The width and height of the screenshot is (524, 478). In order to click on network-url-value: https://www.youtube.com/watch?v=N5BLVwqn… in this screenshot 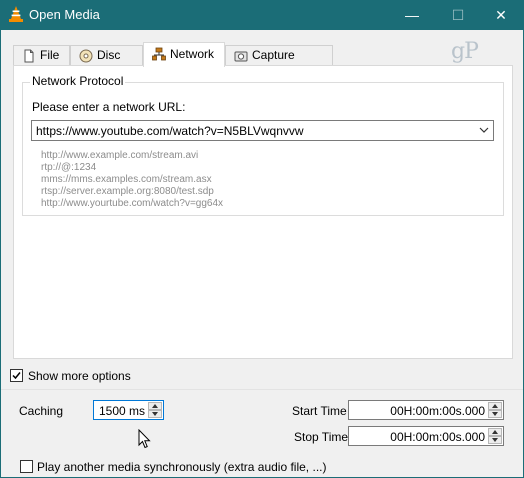, I will do `click(170, 131)`.